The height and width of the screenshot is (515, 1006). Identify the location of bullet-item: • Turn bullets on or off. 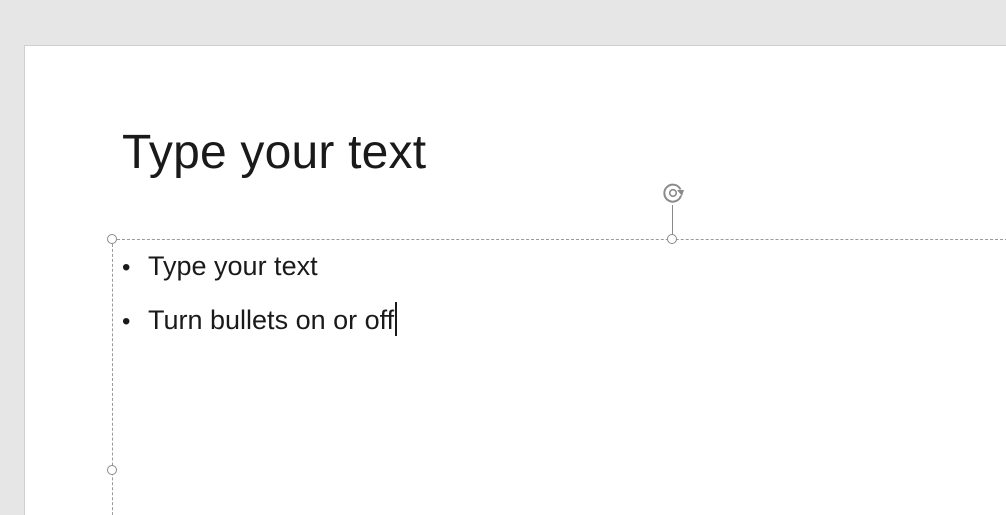
(260, 327).